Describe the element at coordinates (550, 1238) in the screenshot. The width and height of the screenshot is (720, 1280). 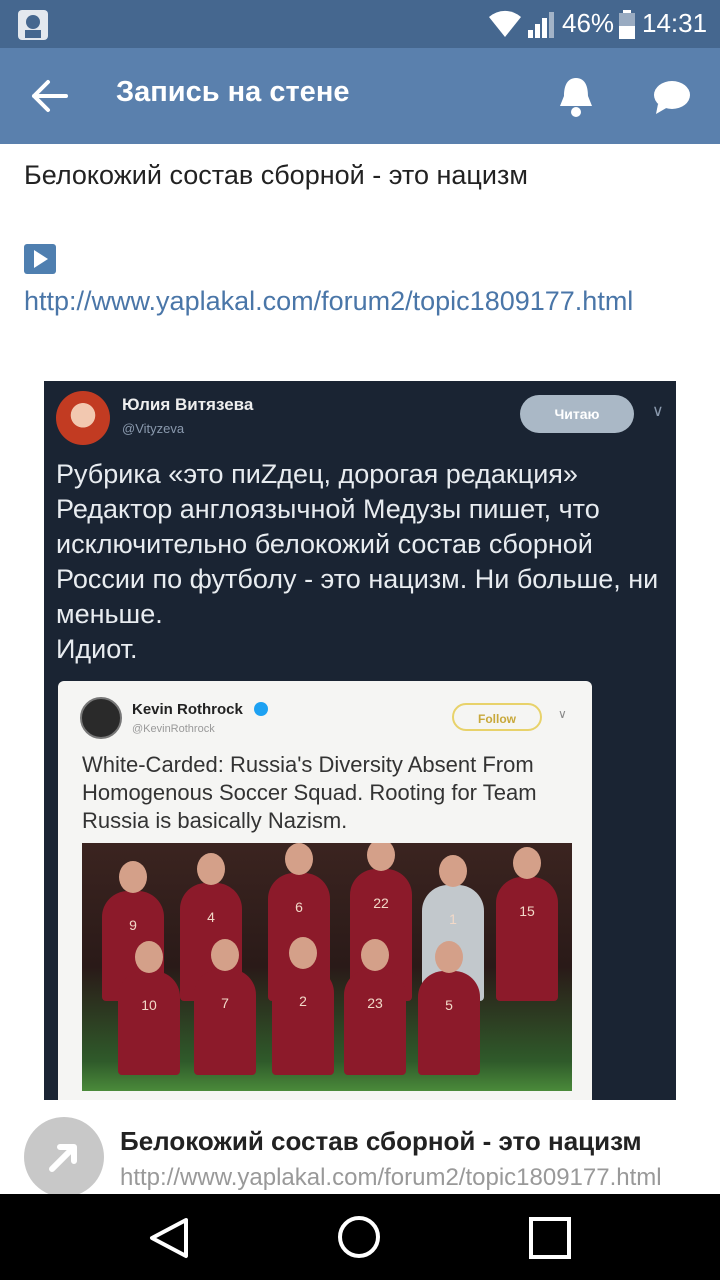
I see `recents-nav-icon` at that location.